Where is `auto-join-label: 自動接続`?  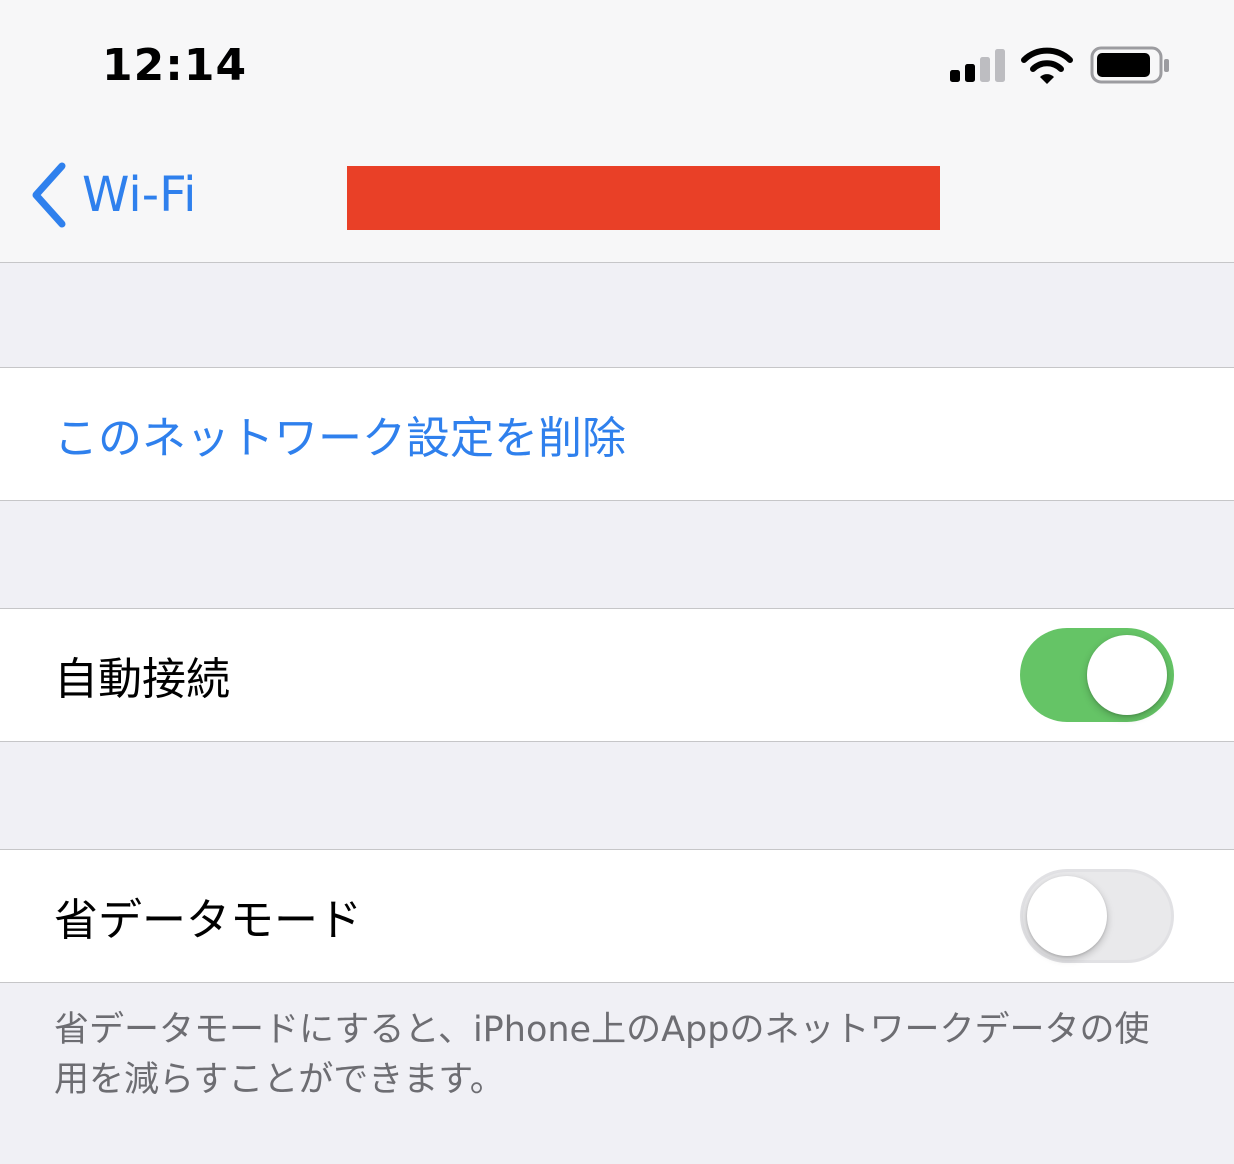 auto-join-label: 自動接続 is located at coordinates (142, 679).